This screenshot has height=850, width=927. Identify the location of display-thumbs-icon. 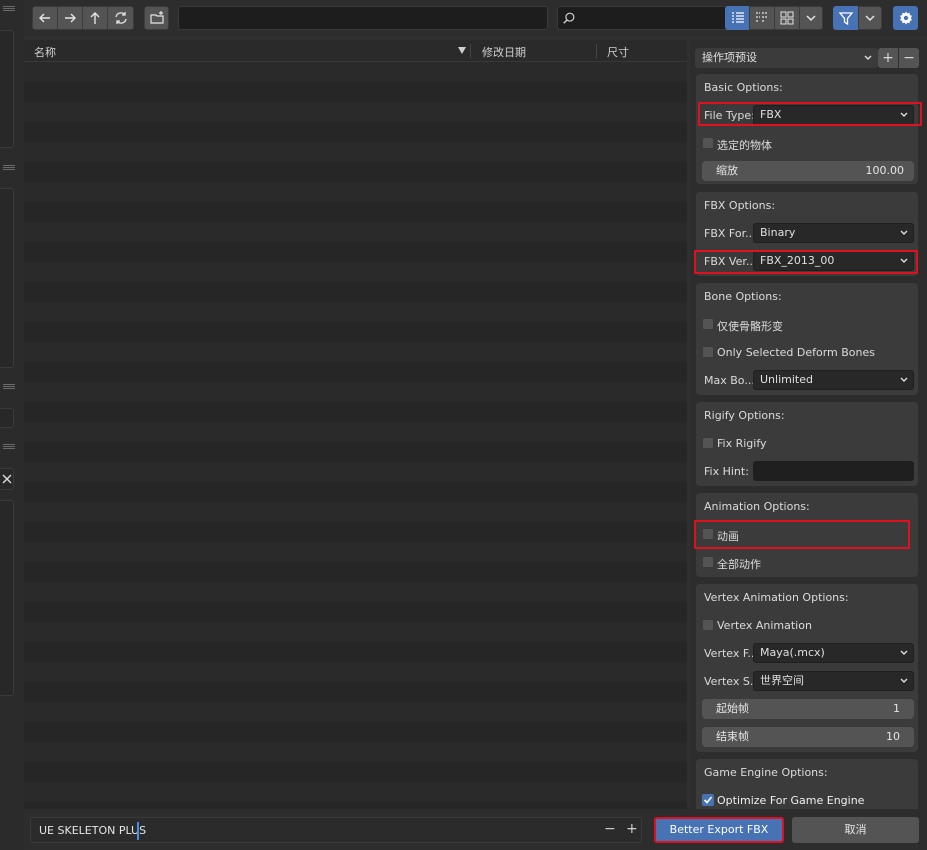
(787, 18).